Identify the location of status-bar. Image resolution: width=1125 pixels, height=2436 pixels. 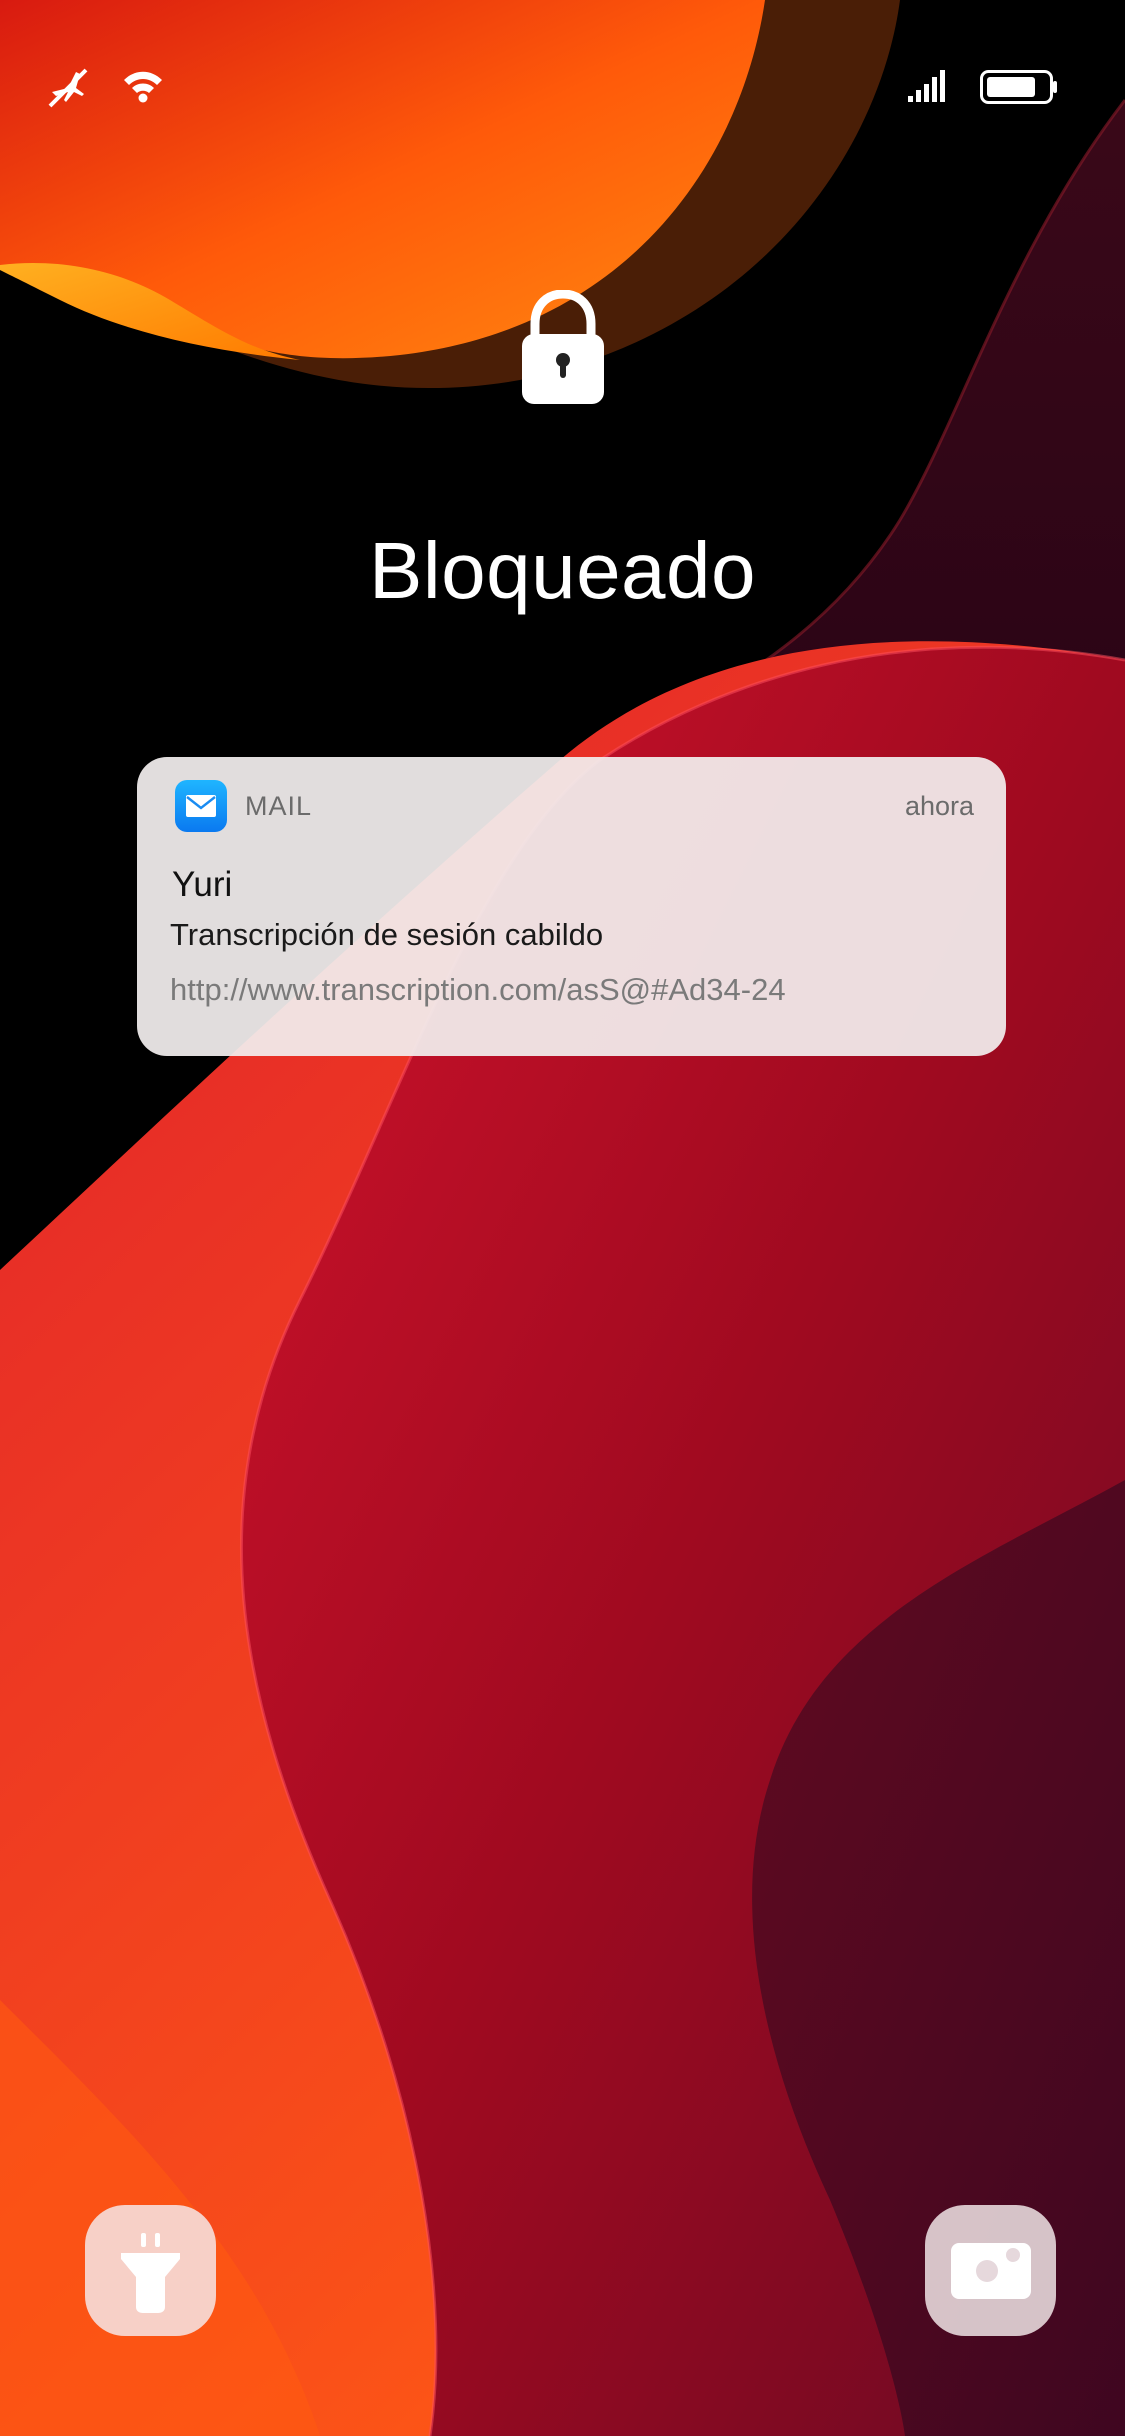
(562, 85).